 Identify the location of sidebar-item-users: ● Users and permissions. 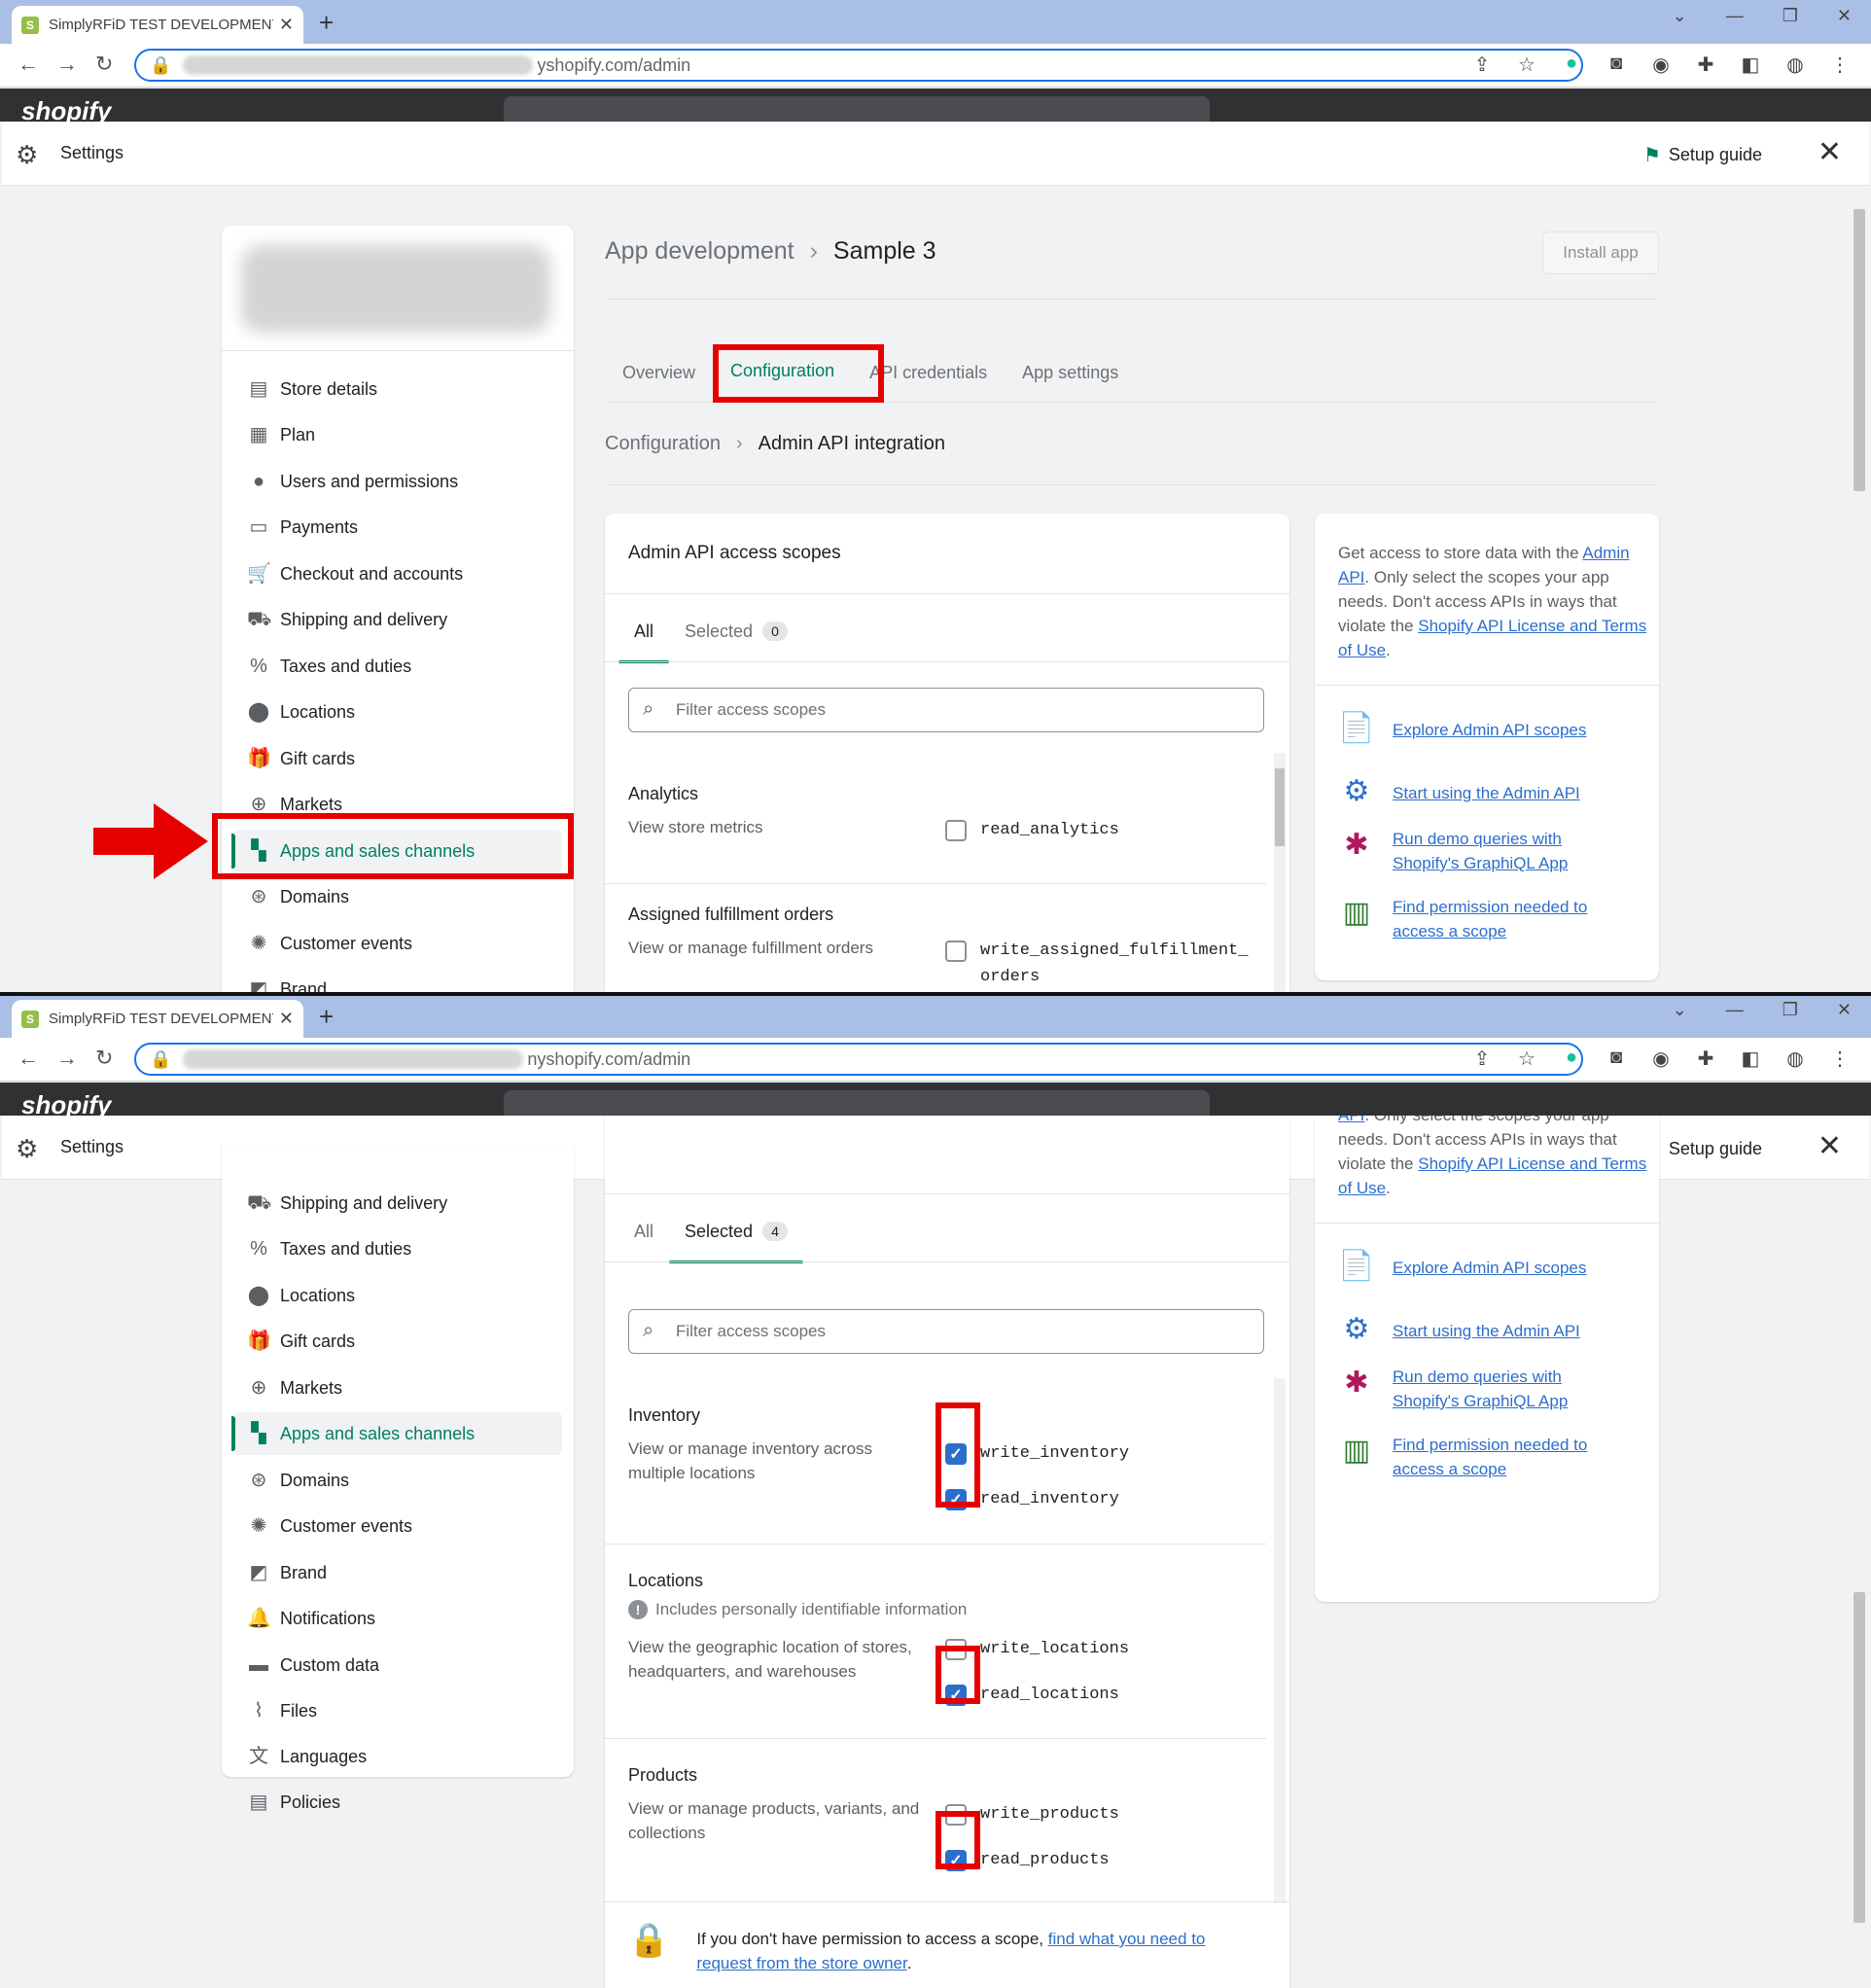
(397, 481).